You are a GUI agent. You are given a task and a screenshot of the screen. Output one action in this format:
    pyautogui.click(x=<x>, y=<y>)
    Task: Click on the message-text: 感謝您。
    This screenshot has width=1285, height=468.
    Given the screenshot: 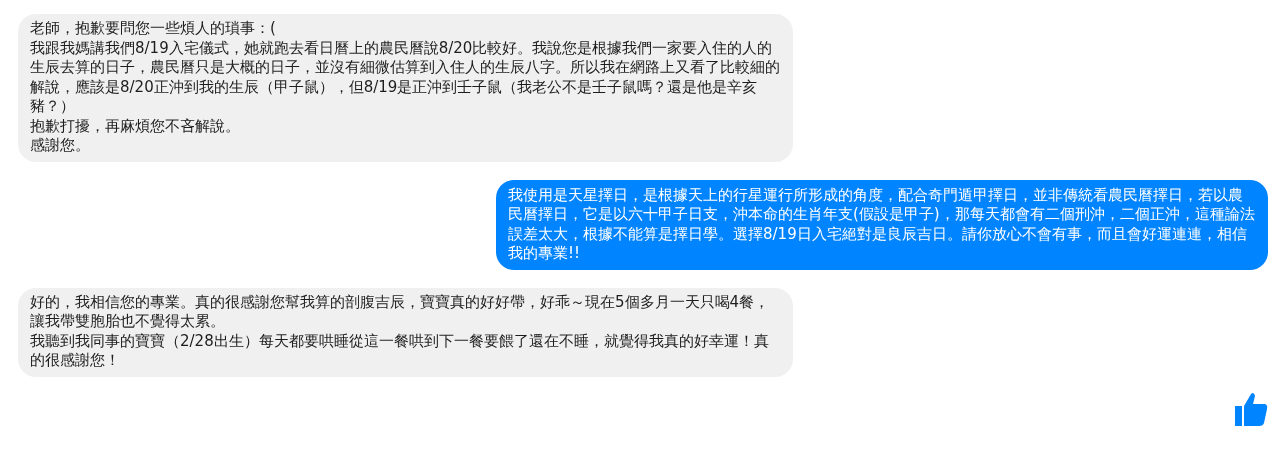 What is the action you would take?
    pyautogui.click(x=60, y=146)
    